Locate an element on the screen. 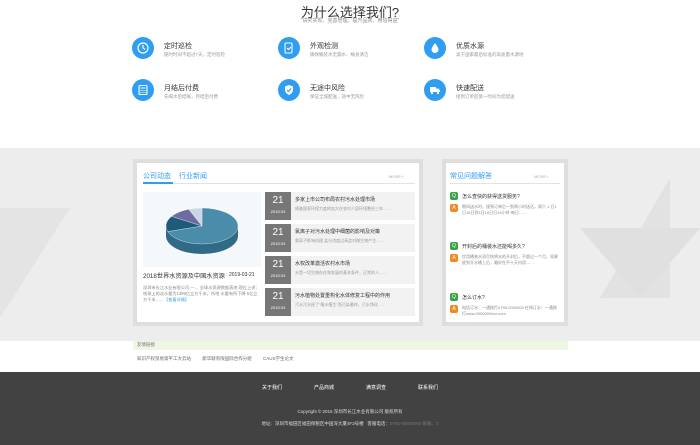 The width and height of the screenshot is (700, 445). feature-desc: 接到订单后第一时间为您配送 is located at coordinates (485, 96).